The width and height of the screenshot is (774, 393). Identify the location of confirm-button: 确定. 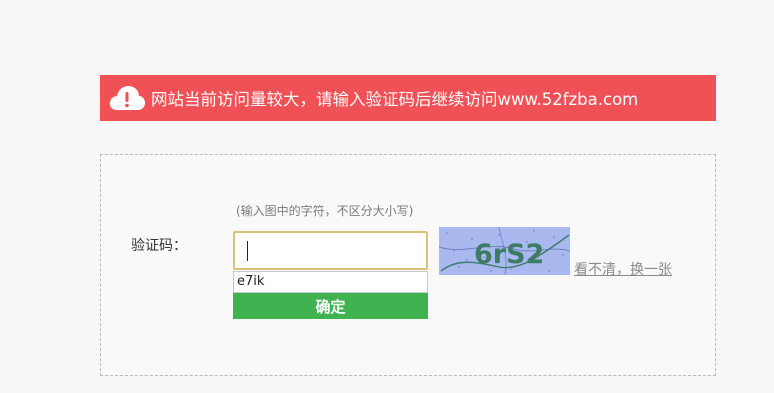
(330, 306).